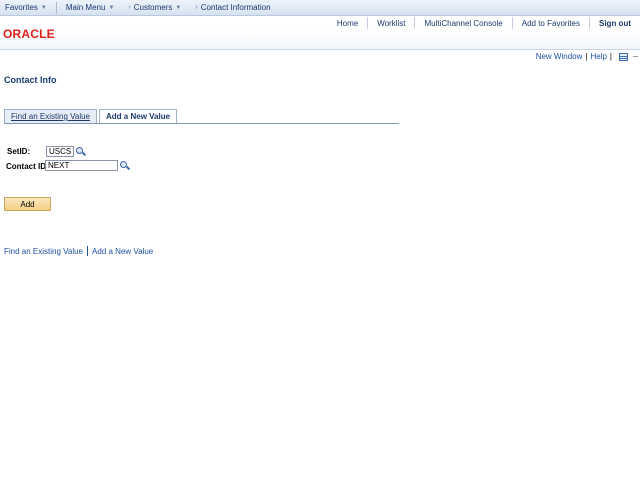 Image resolution: width=640 pixels, height=480 pixels. Describe the element at coordinates (125, 166) in the screenshot. I see `contact-id-lookup-icon` at that location.